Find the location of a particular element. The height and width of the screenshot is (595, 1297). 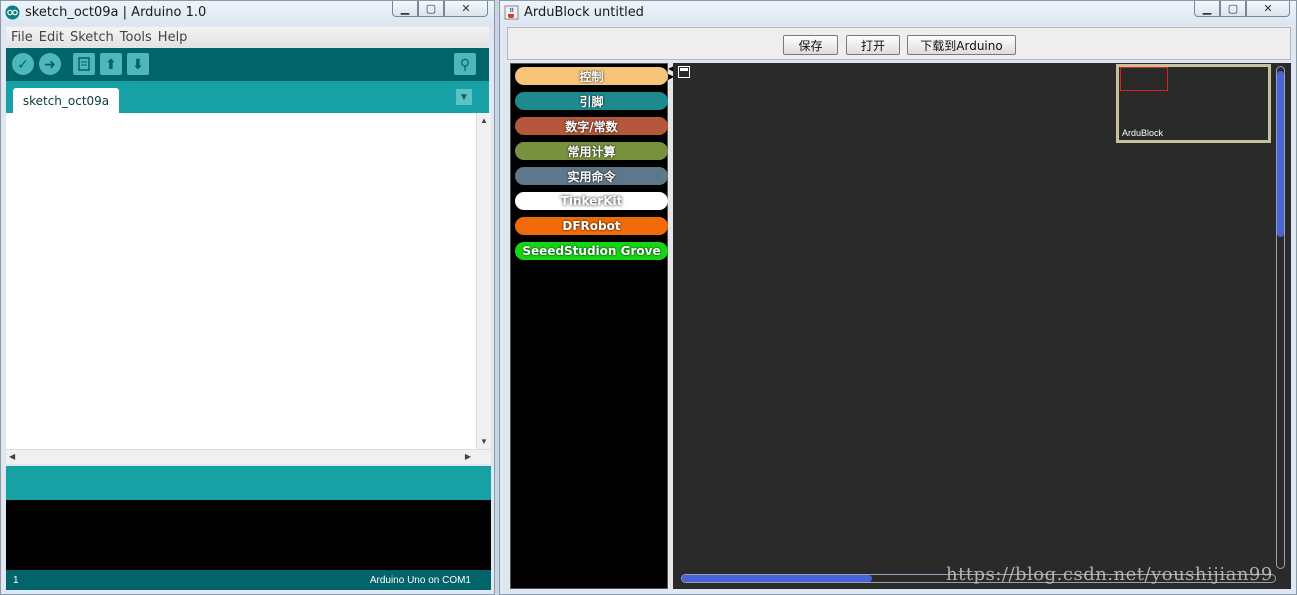

category-tinkerkit: TinkerKit is located at coordinates (591, 201).